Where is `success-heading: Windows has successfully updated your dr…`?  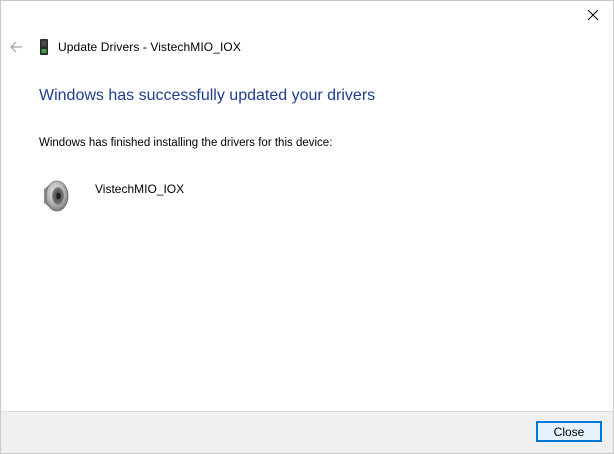
success-heading: Windows has successfully updated your dr… is located at coordinates (207, 95).